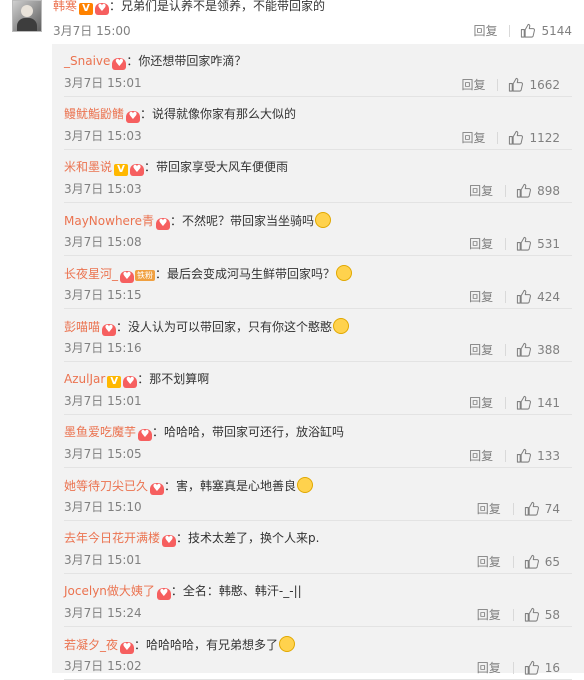  Describe the element at coordinates (100, 432) in the screenshot. I see `reply-author: 墨鱼爱吃魔芋` at that location.